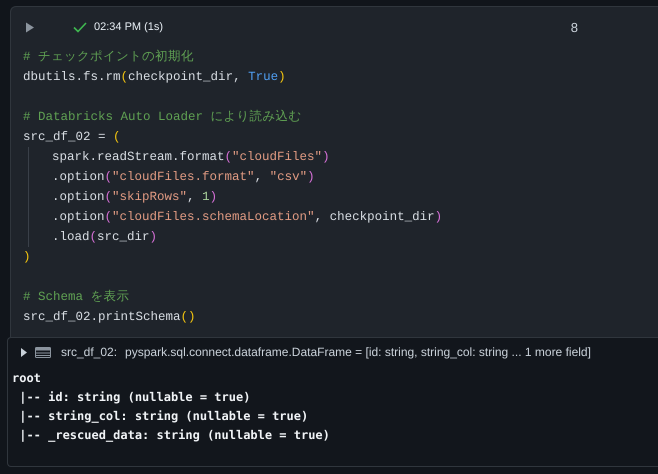 The height and width of the screenshot is (474, 658). What do you see at coordinates (109, 317) in the screenshot?
I see `code-line: src_df_02.printSchema()` at bounding box center [109, 317].